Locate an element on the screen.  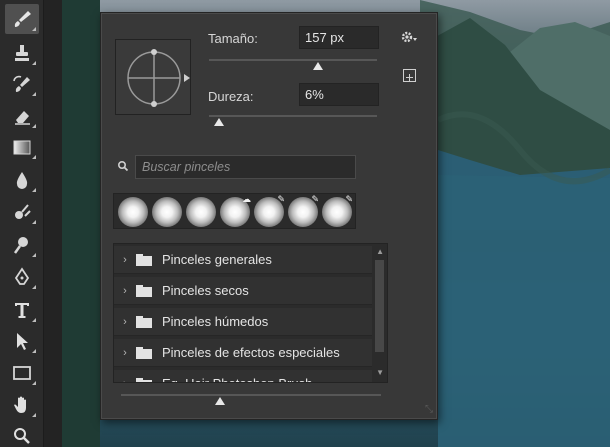
gradient-tool is located at coordinates (22, 147).